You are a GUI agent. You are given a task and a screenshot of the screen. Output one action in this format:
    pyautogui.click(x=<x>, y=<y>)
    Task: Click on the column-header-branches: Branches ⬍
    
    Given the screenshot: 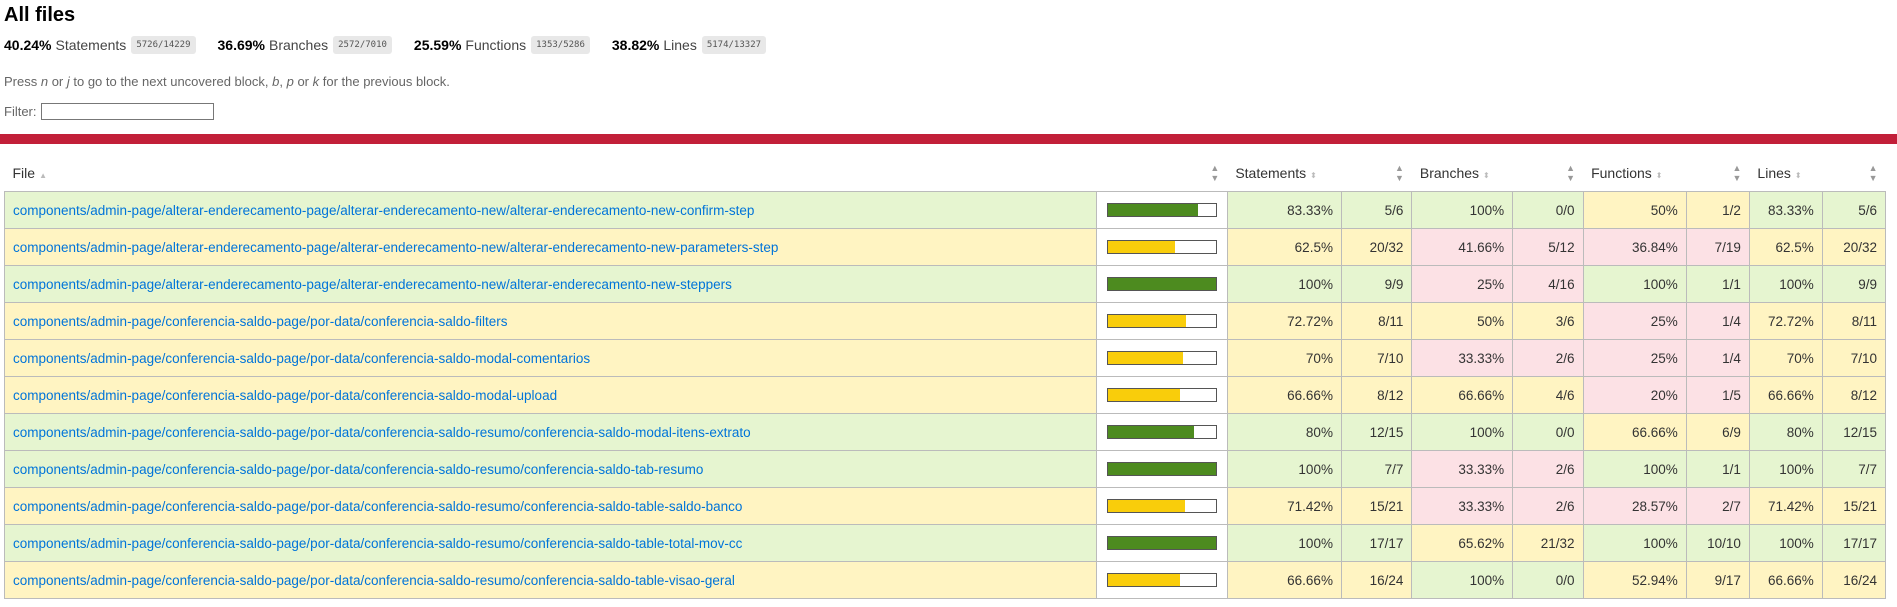 What is the action you would take?
    pyautogui.click(x=1462, y=173)
    